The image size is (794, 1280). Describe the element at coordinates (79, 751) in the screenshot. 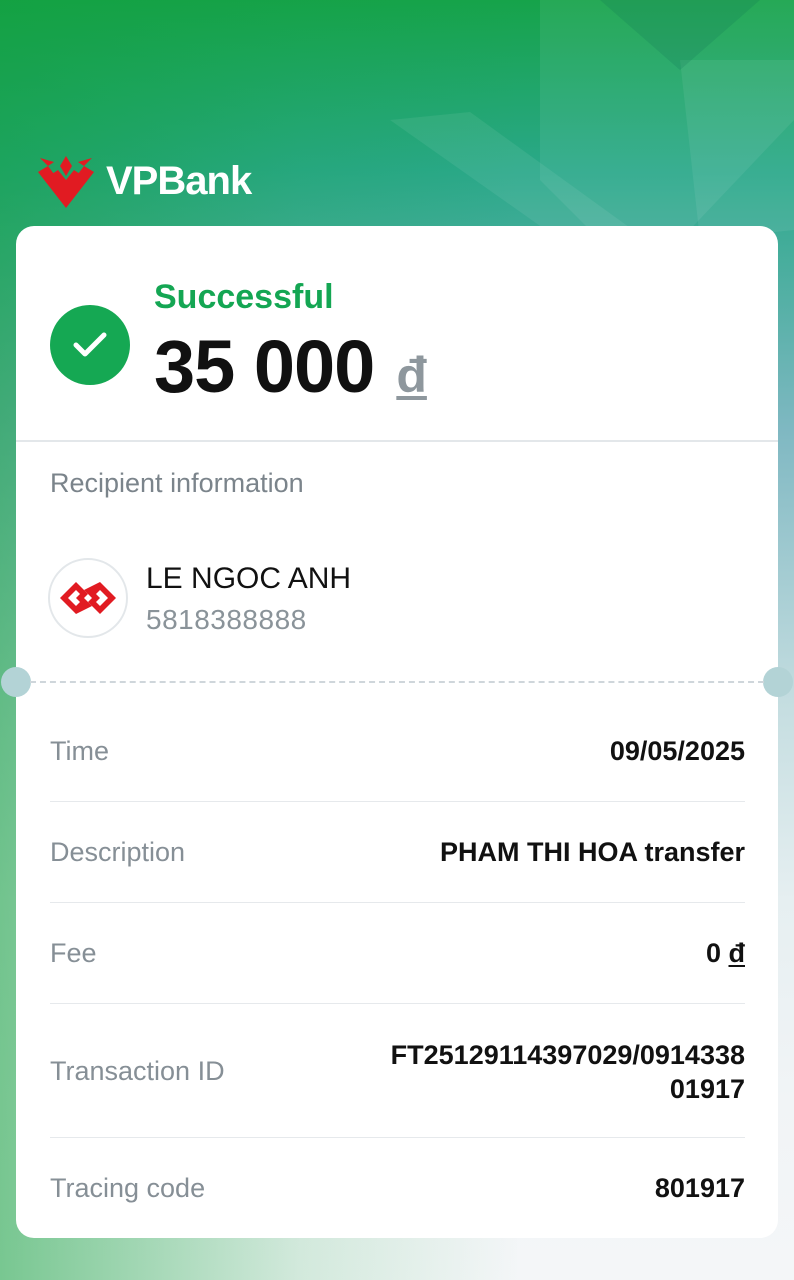

I see `time-label: Time` at that location.